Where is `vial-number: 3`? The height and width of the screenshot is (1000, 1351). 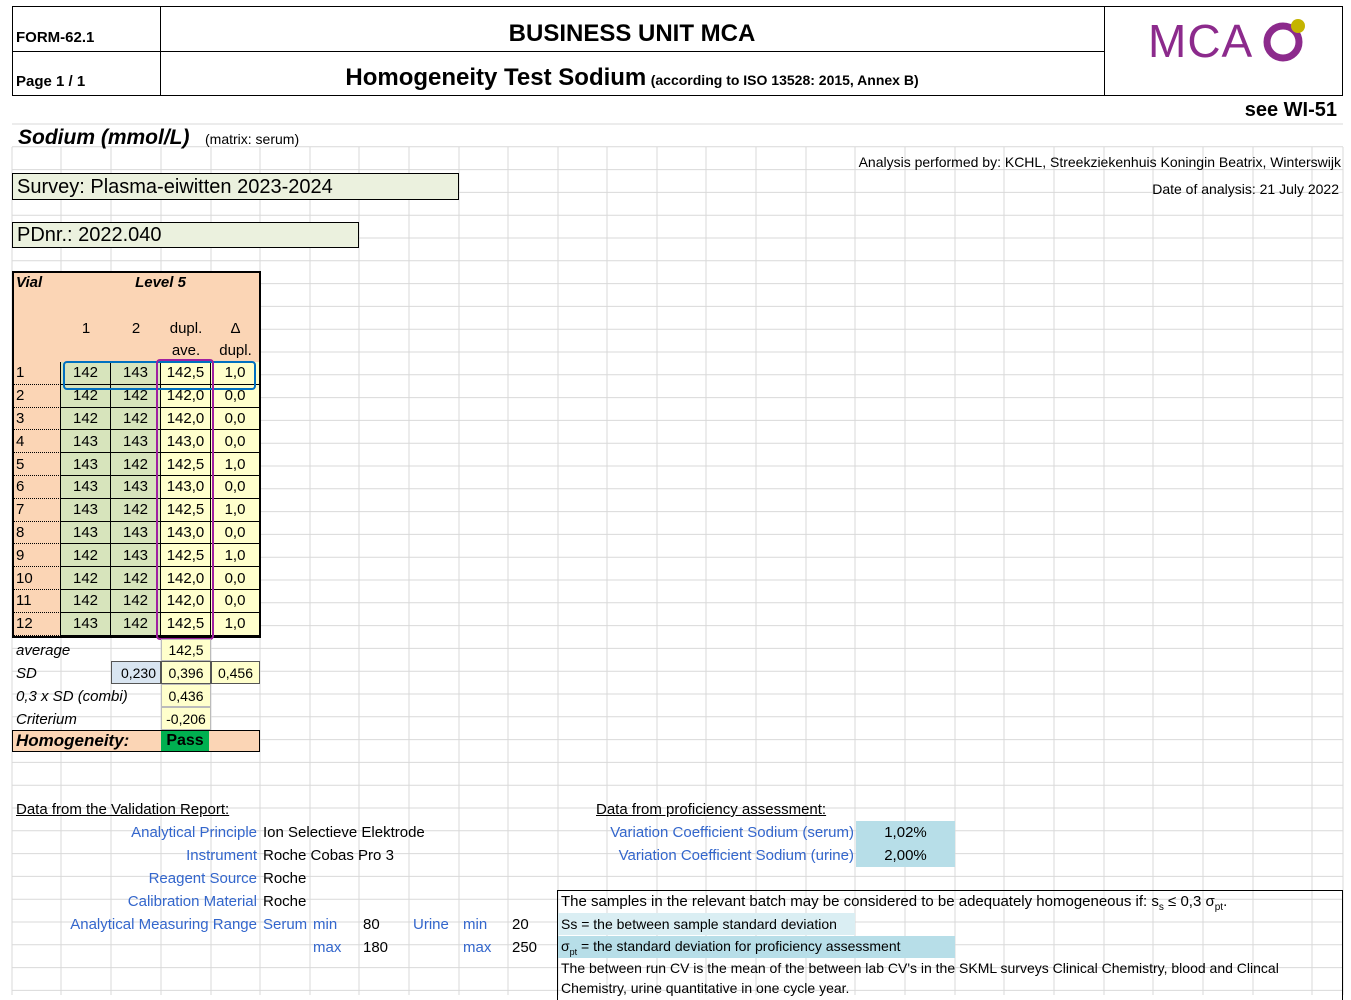
vial-number: 3 is located at coordinates (36, 419).